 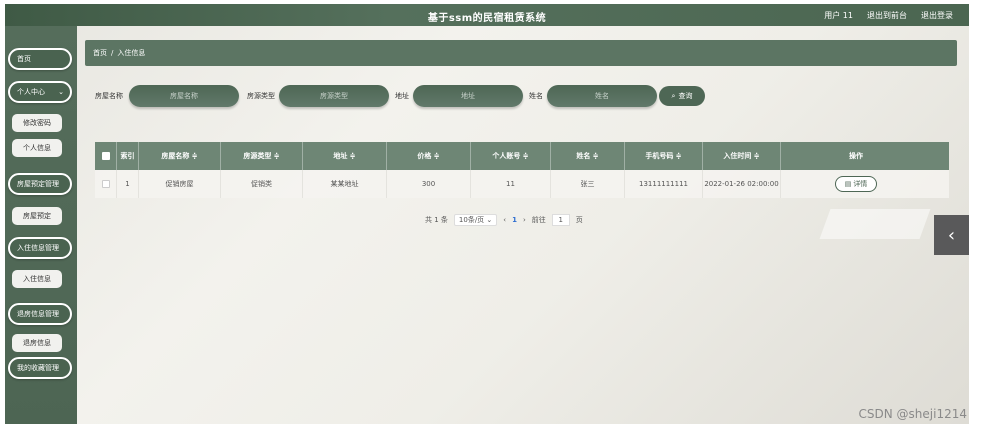 I want to click on col-price: 价格 ≑, so click(x=429, y=156).